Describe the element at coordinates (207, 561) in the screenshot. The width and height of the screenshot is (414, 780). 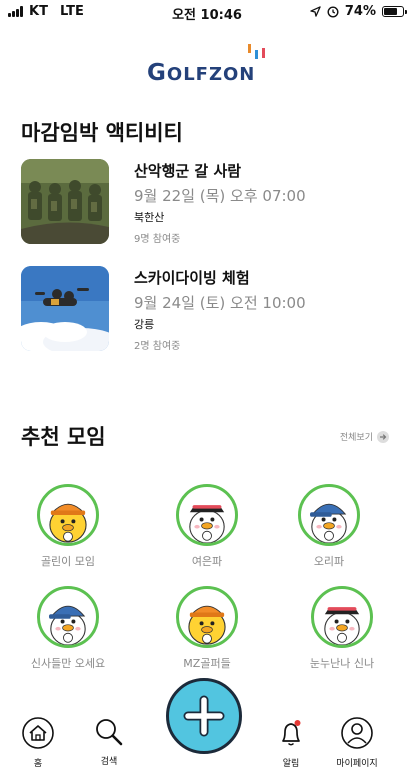
I see `group-name: 여은파` at that location.